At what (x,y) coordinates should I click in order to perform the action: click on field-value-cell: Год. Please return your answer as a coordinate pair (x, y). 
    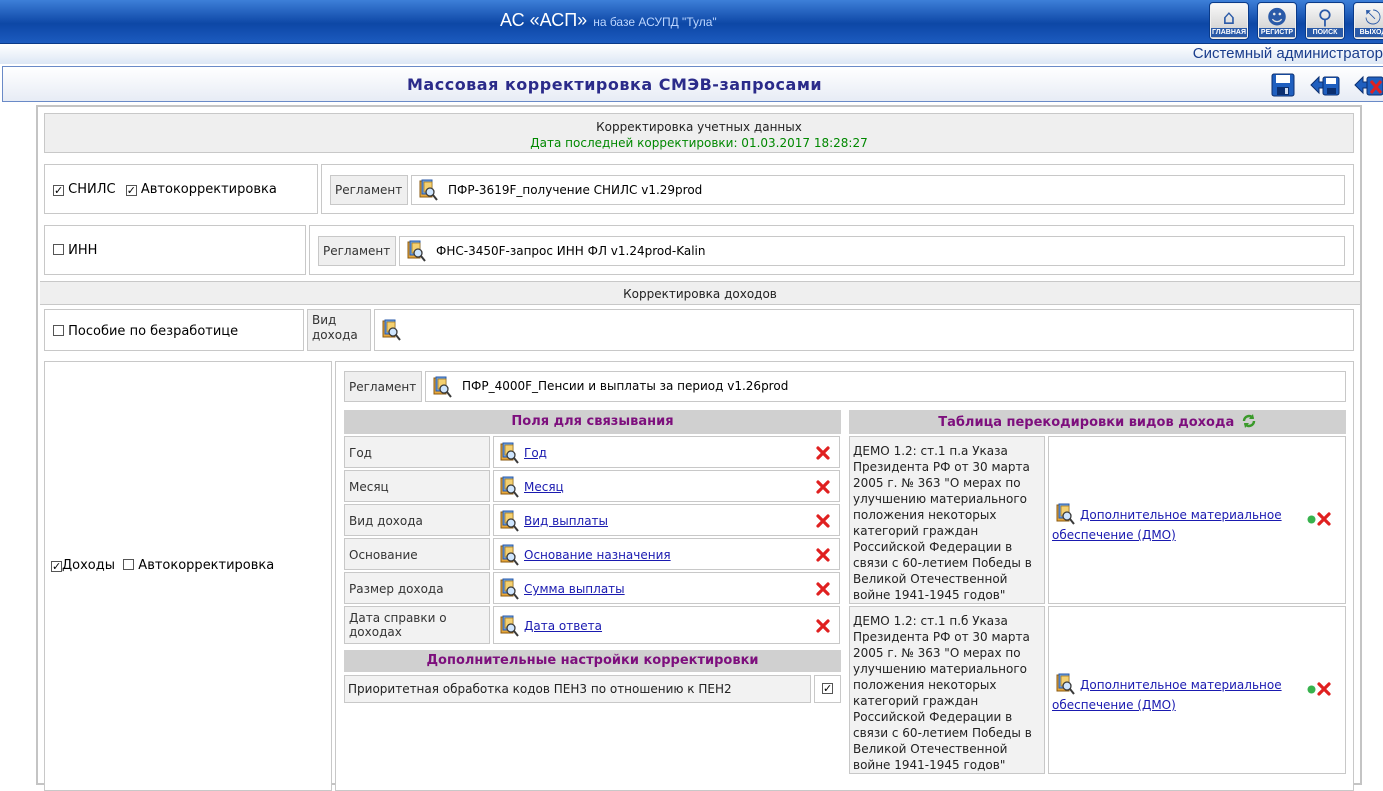
    Looking at the image, I should click on (666, 452).